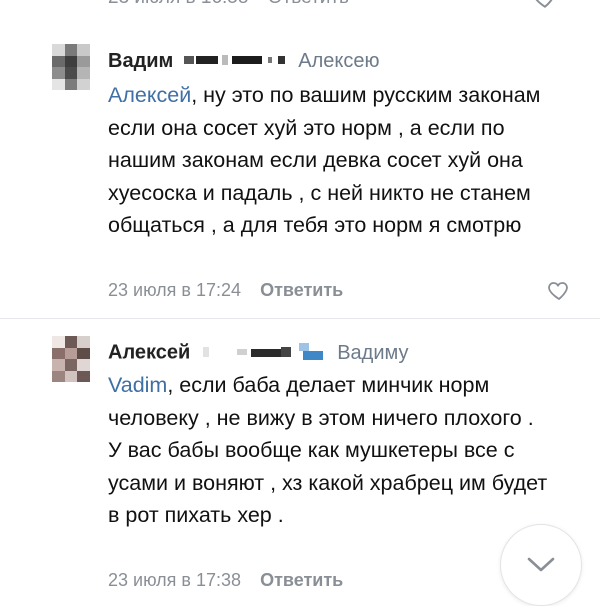 The width and height of the screenshot is (600, 606). What do you see at coordinates (338, 61) in the screenshot?
I see `reply-to-name: Алексею` at bounding box center [338, 61].